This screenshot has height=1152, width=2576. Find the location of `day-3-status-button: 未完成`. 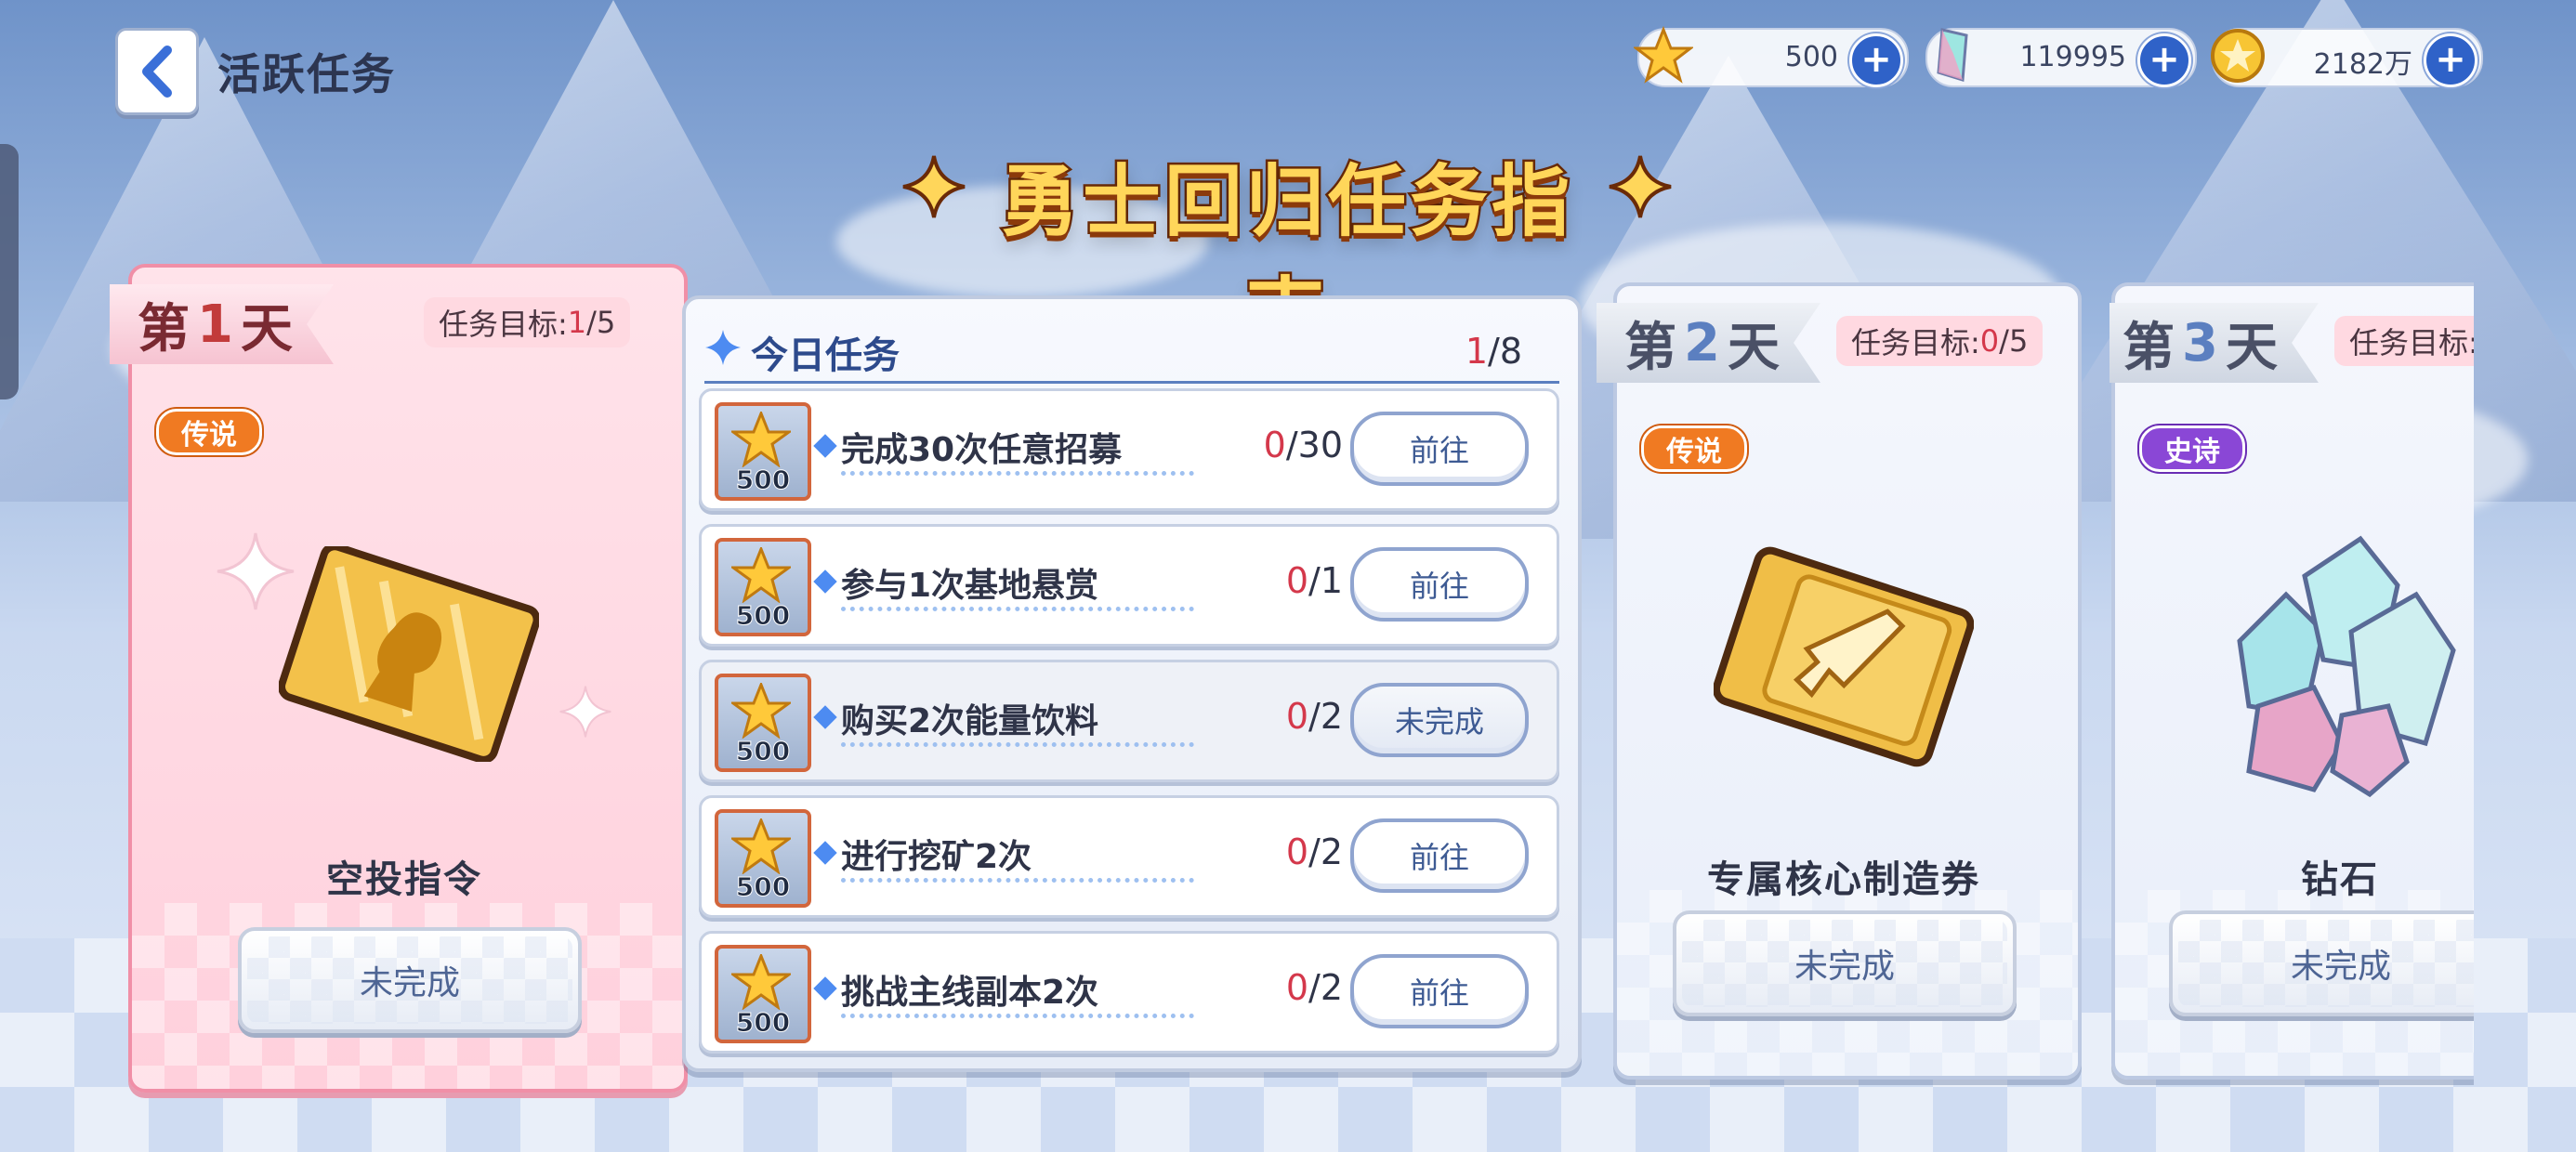

day-3-status-button: 未完成 is located at coordinates (2321, 963).